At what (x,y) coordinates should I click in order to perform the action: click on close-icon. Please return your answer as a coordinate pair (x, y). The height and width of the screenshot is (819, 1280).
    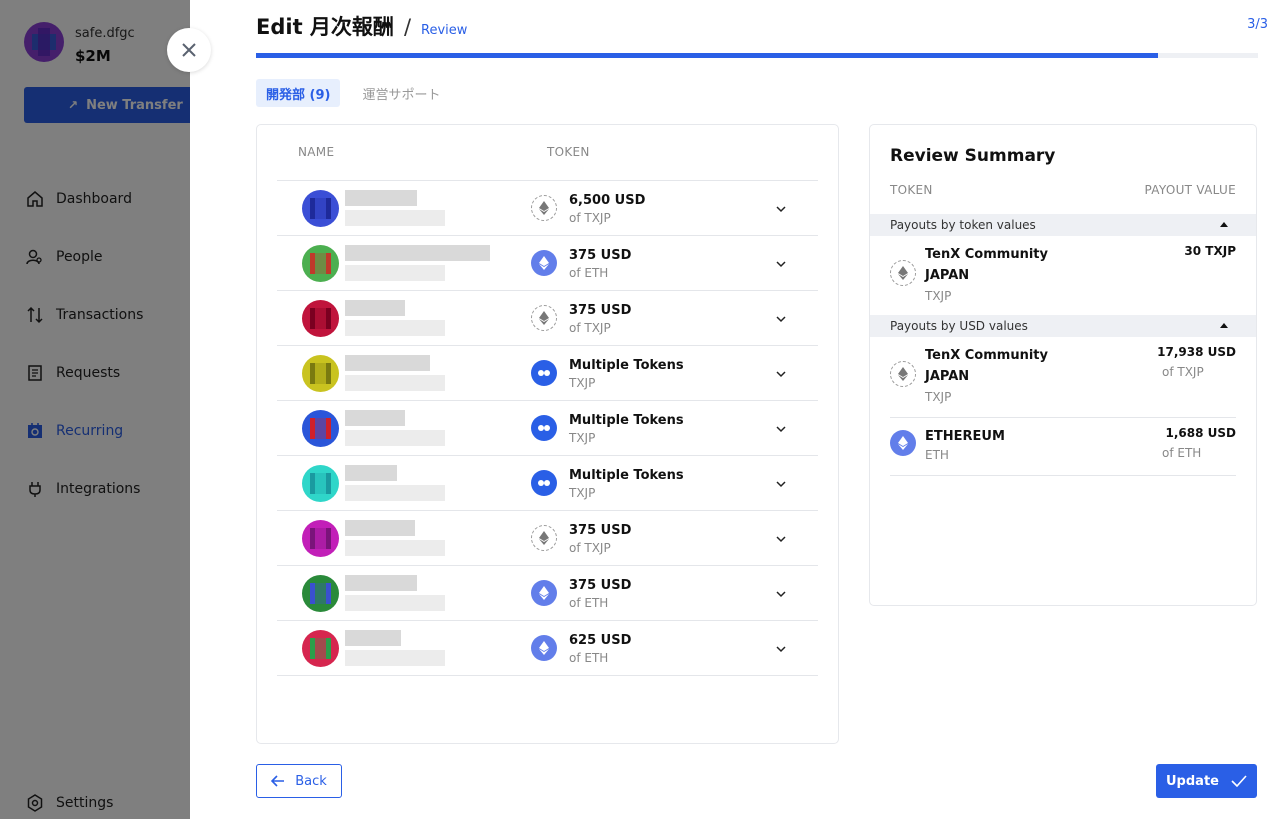
    Looking at the image, I should click on (189, 50).